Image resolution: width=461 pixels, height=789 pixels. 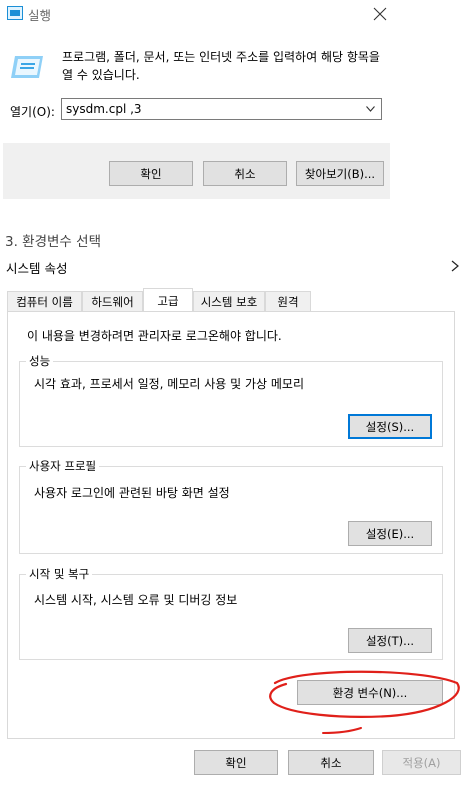 I want to click on sysprops-ok-button: 확인, so click(x=236, y=762).